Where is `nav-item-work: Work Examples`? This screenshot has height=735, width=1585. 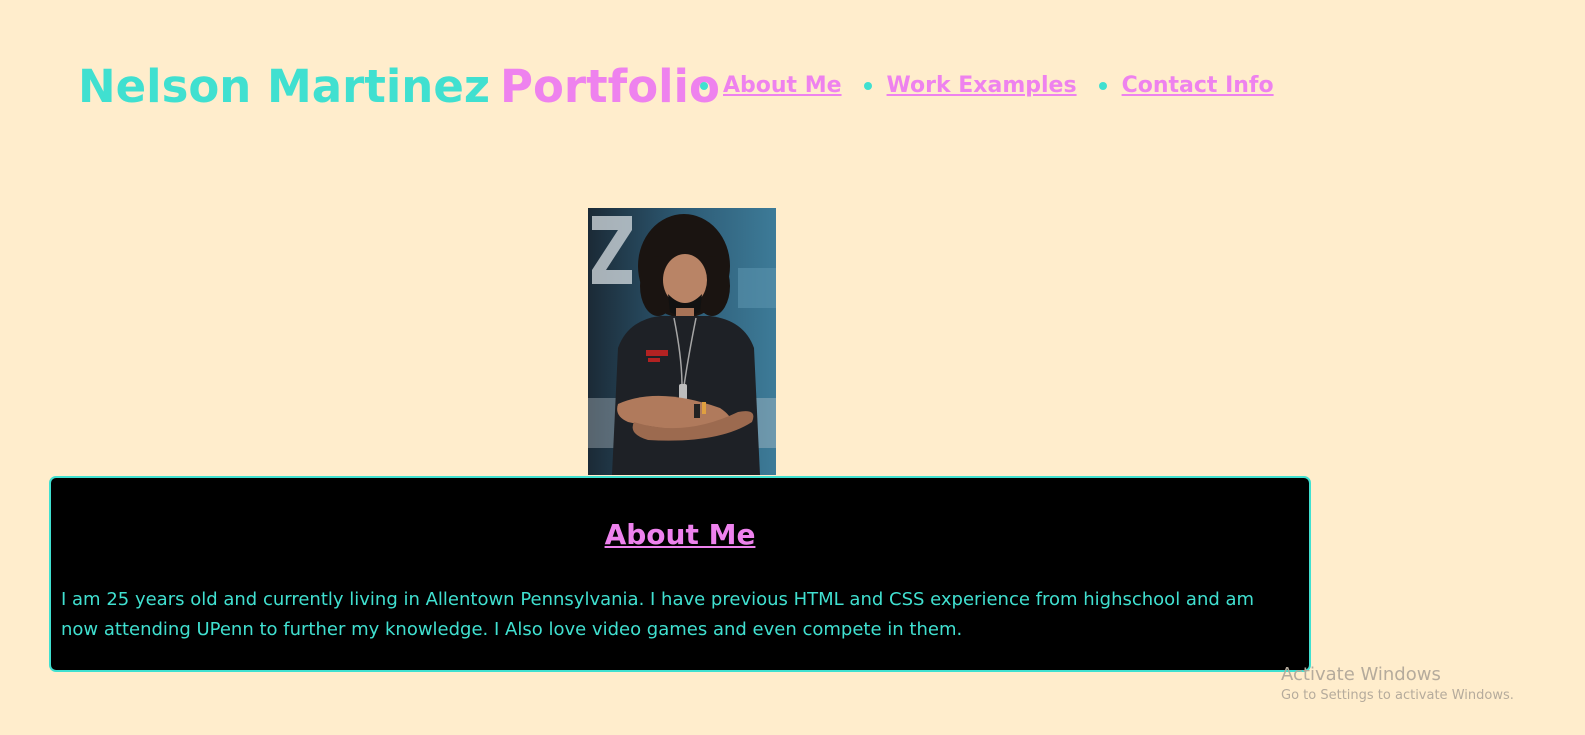 nav-item-work: Work Examples is located at coordinates (970, 85).